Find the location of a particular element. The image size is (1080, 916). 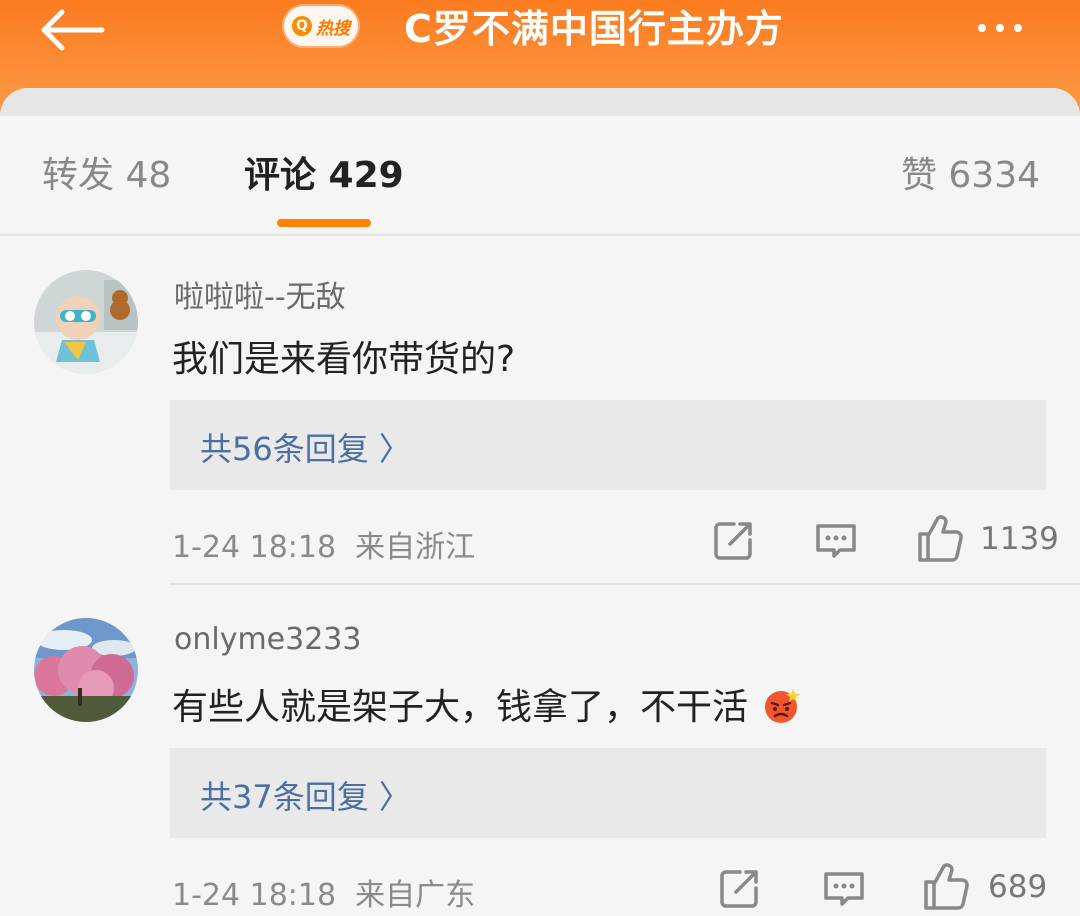

comment-username: 啦啦啦--无敌 is located at coordinates (260, 294).